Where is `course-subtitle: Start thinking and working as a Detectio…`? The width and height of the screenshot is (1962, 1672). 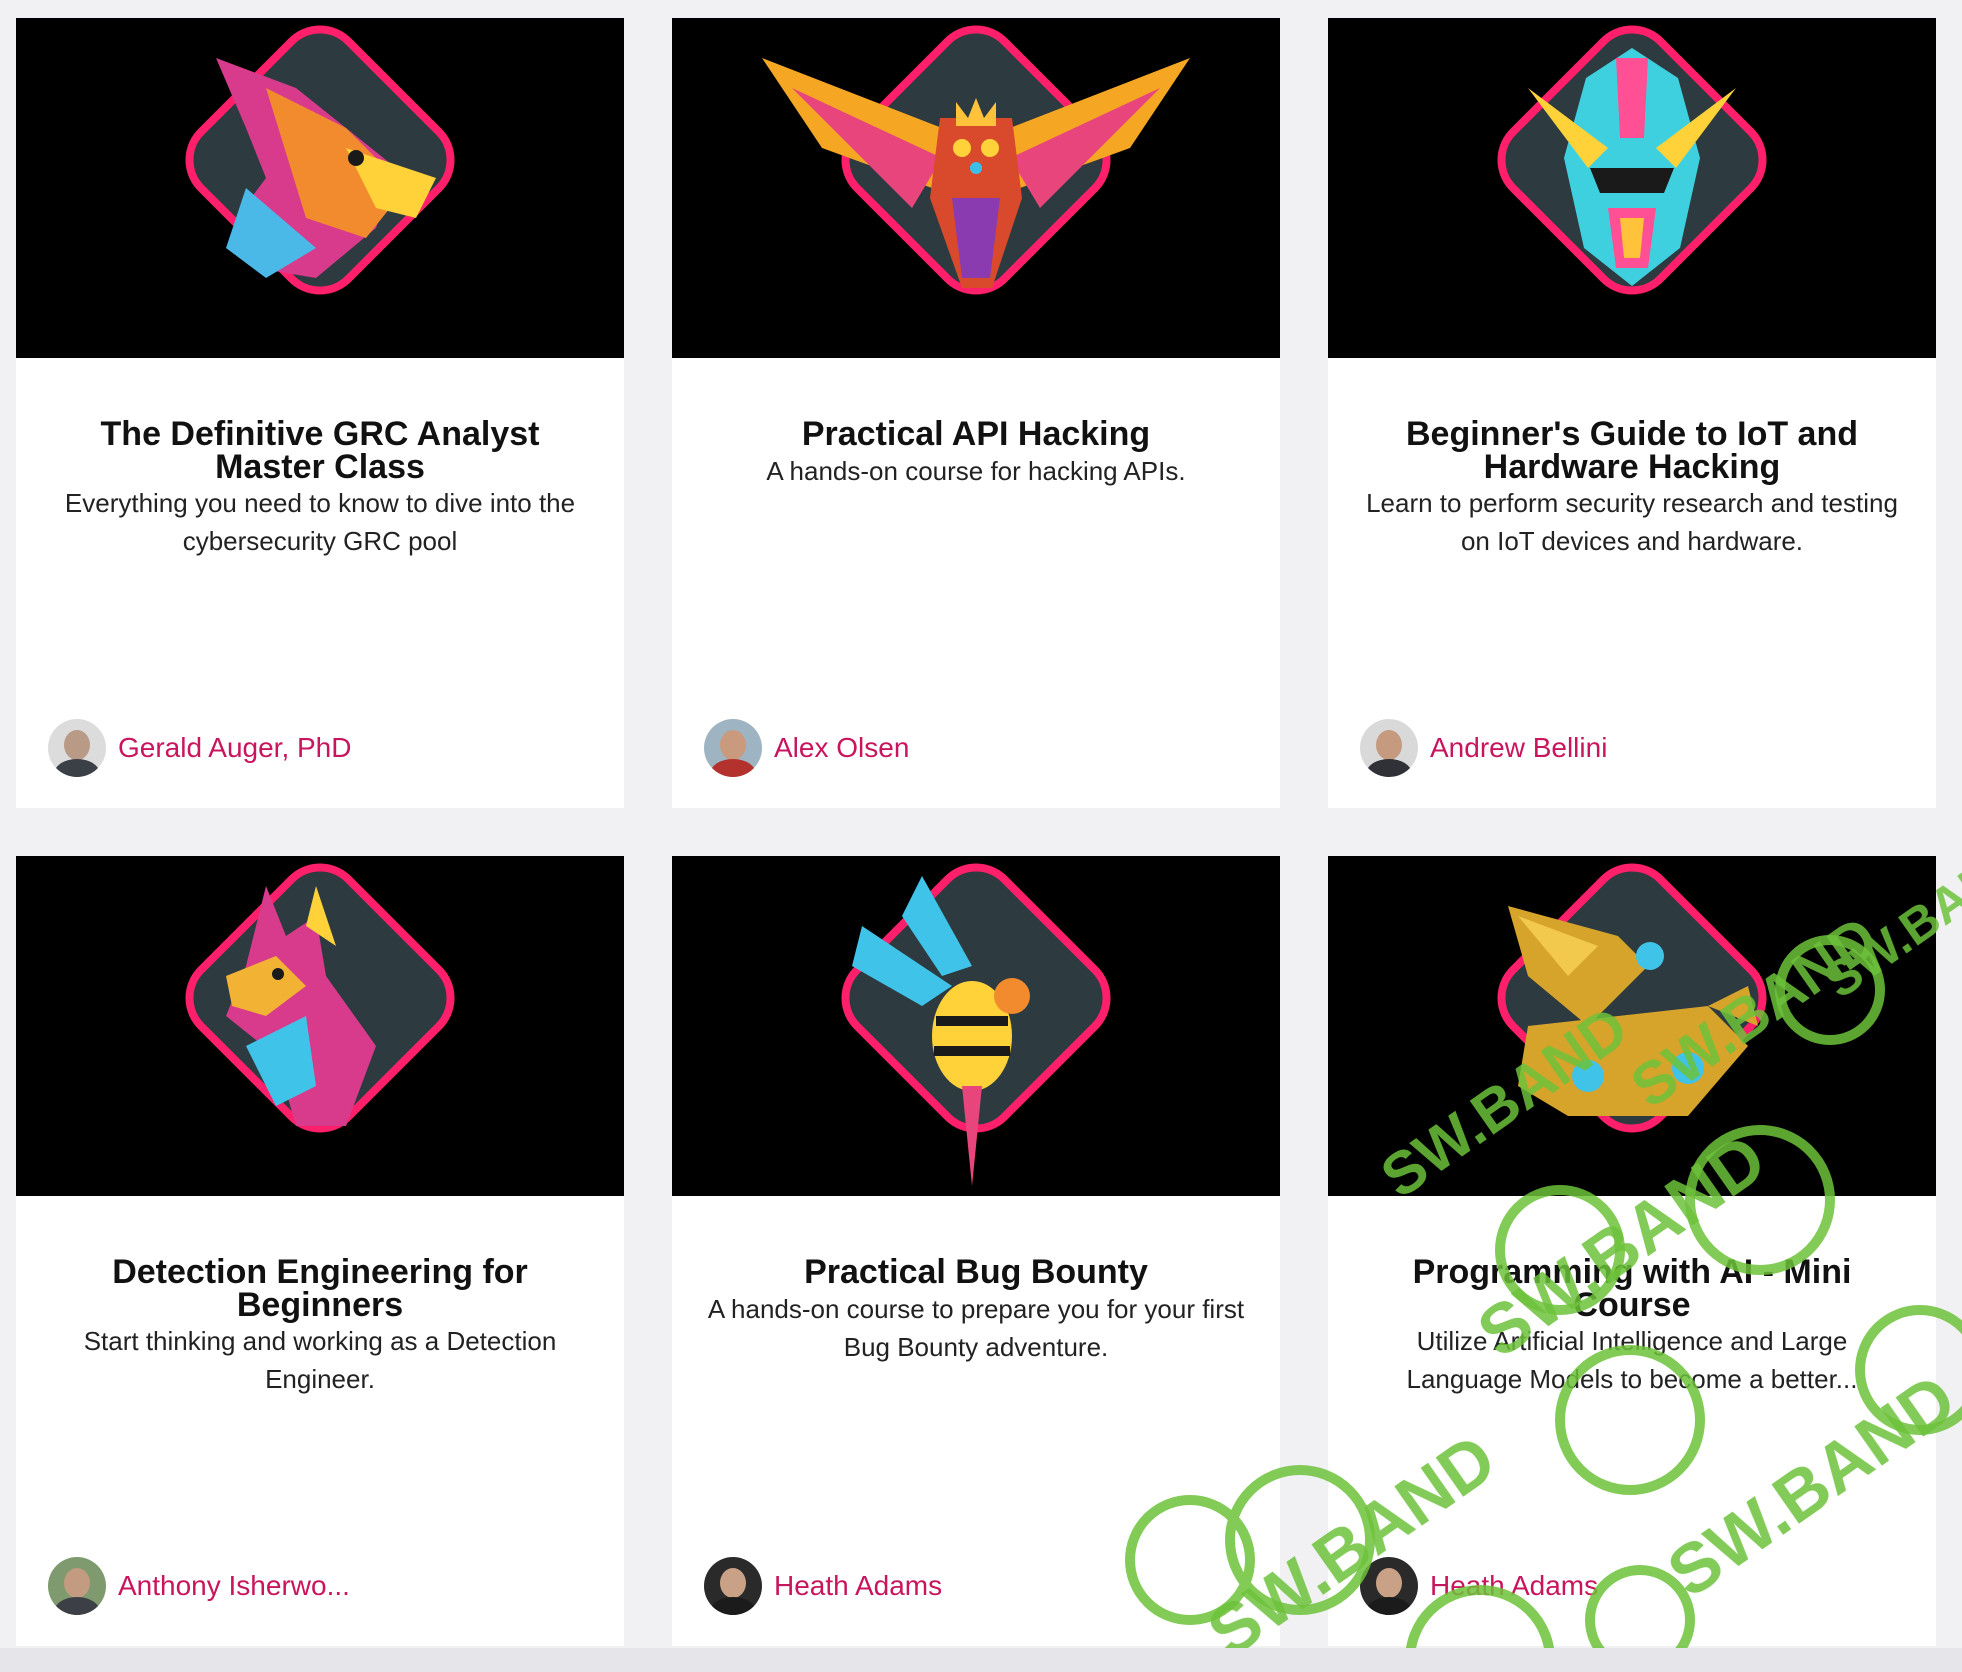
course-subtitle: Start thinking and working as a Detectio… is located at coordinates (320, 1360).